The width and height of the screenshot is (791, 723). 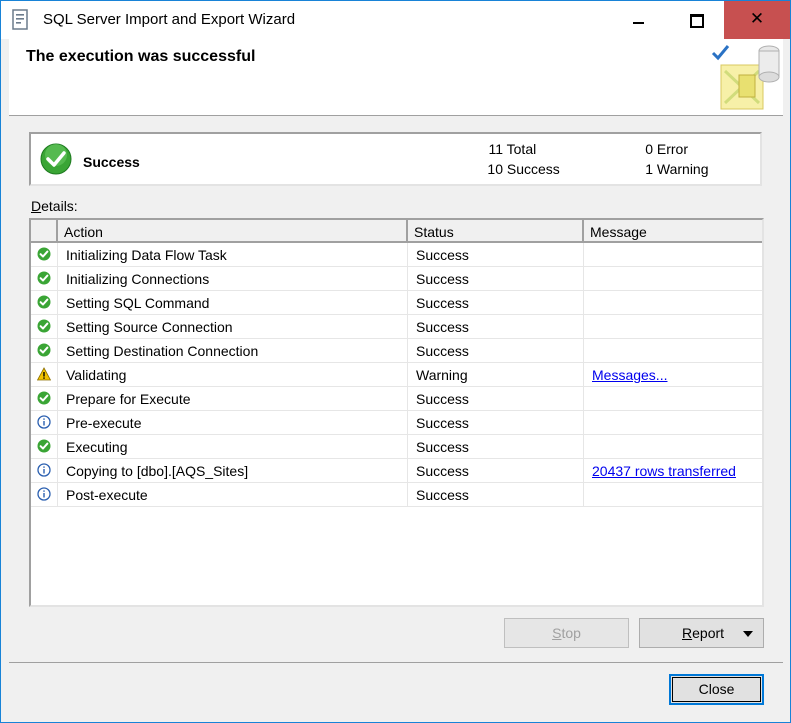 I want to click on table-row: Post-execute Success, so click(x=396, y=495).